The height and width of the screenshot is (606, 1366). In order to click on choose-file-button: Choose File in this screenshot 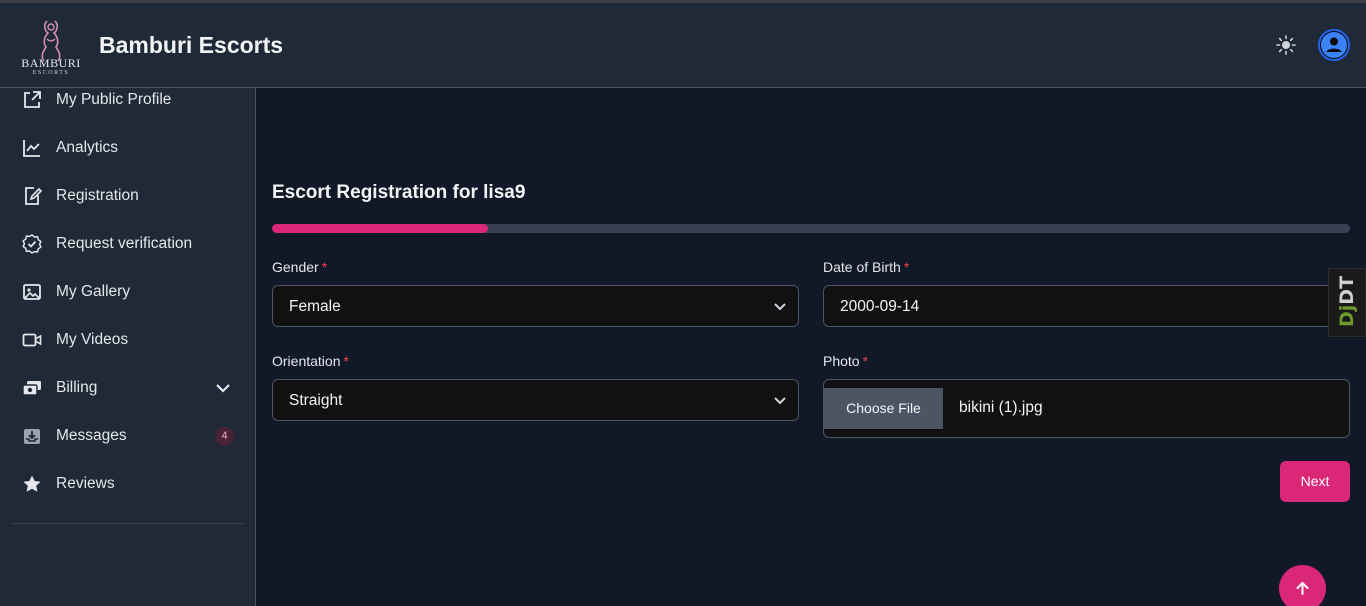, I will do `click(883, 408)`.